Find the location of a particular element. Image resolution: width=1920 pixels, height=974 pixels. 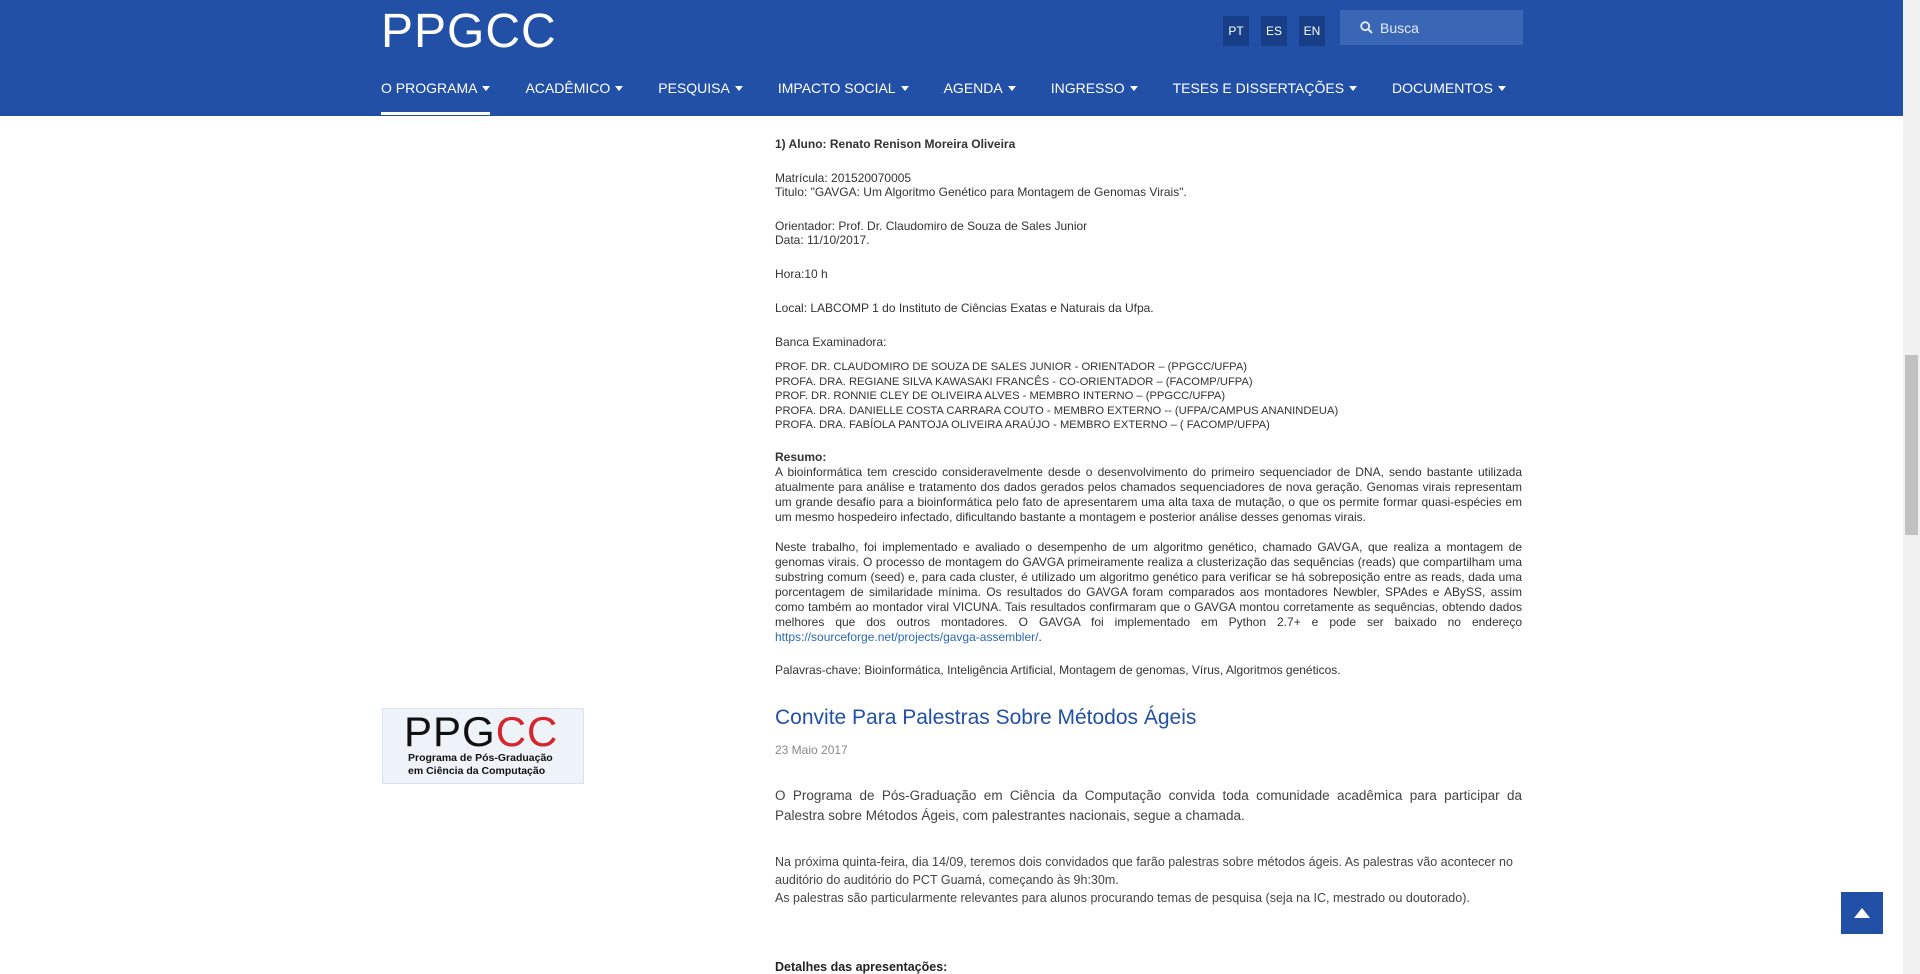

nav-item-teses-dissertacoes: TESES E DISSERTAÇÕES is located at coordinates (1265, 93).